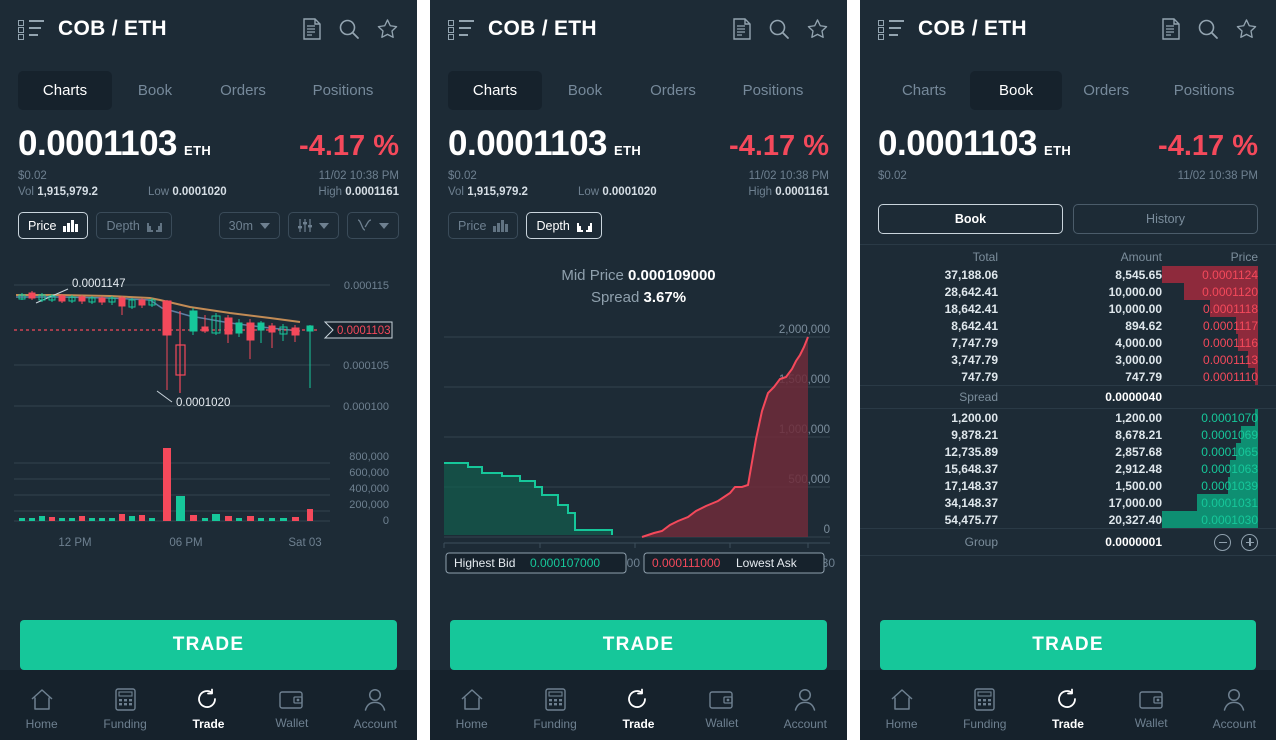 This screenshot has width=1280, height=740. I want to click on table-row: 17,148.37 1,500.00 0.0001039, so click(1068, 485).